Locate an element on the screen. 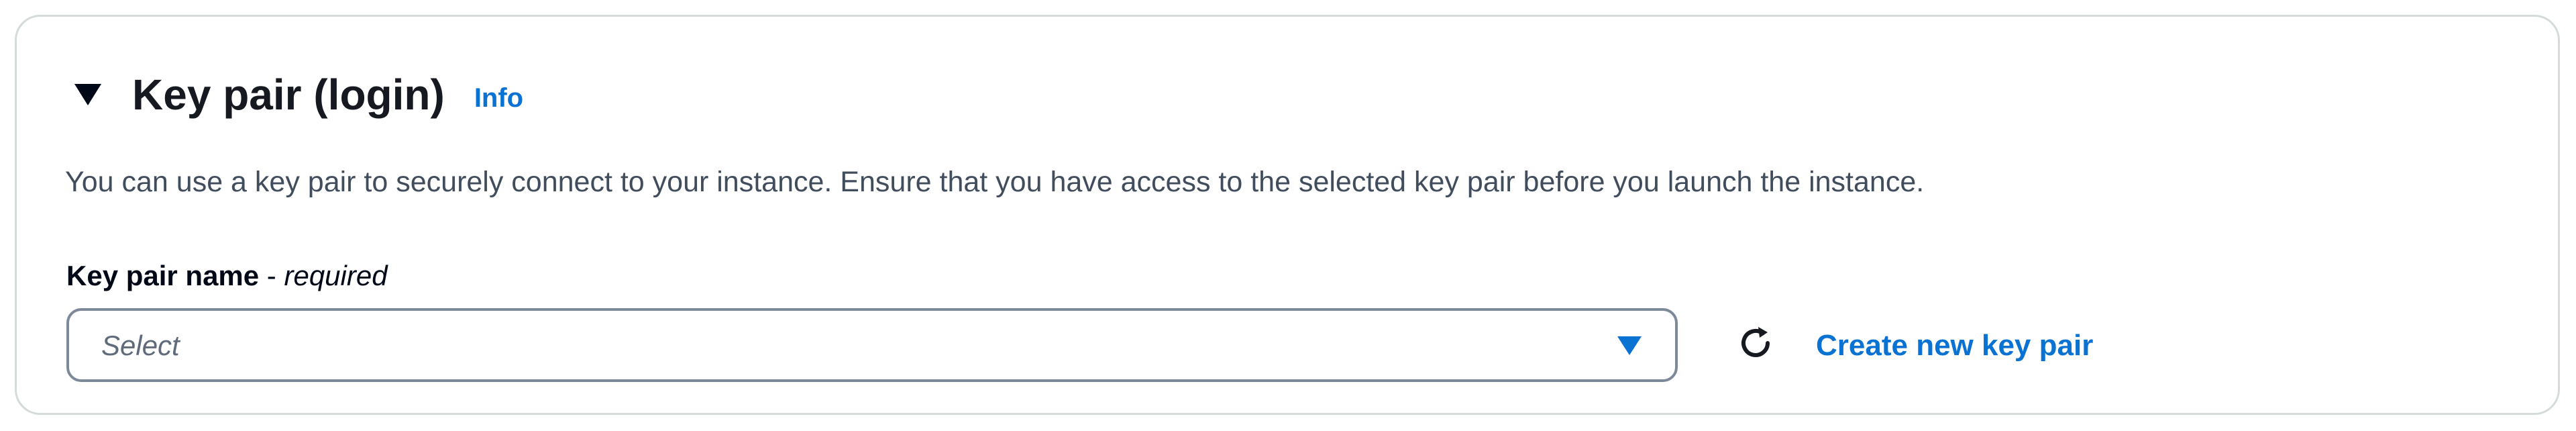 The width and height of the screenshot is (2576, 431). label-name: Key pair name is located at coordinates (163, 275).